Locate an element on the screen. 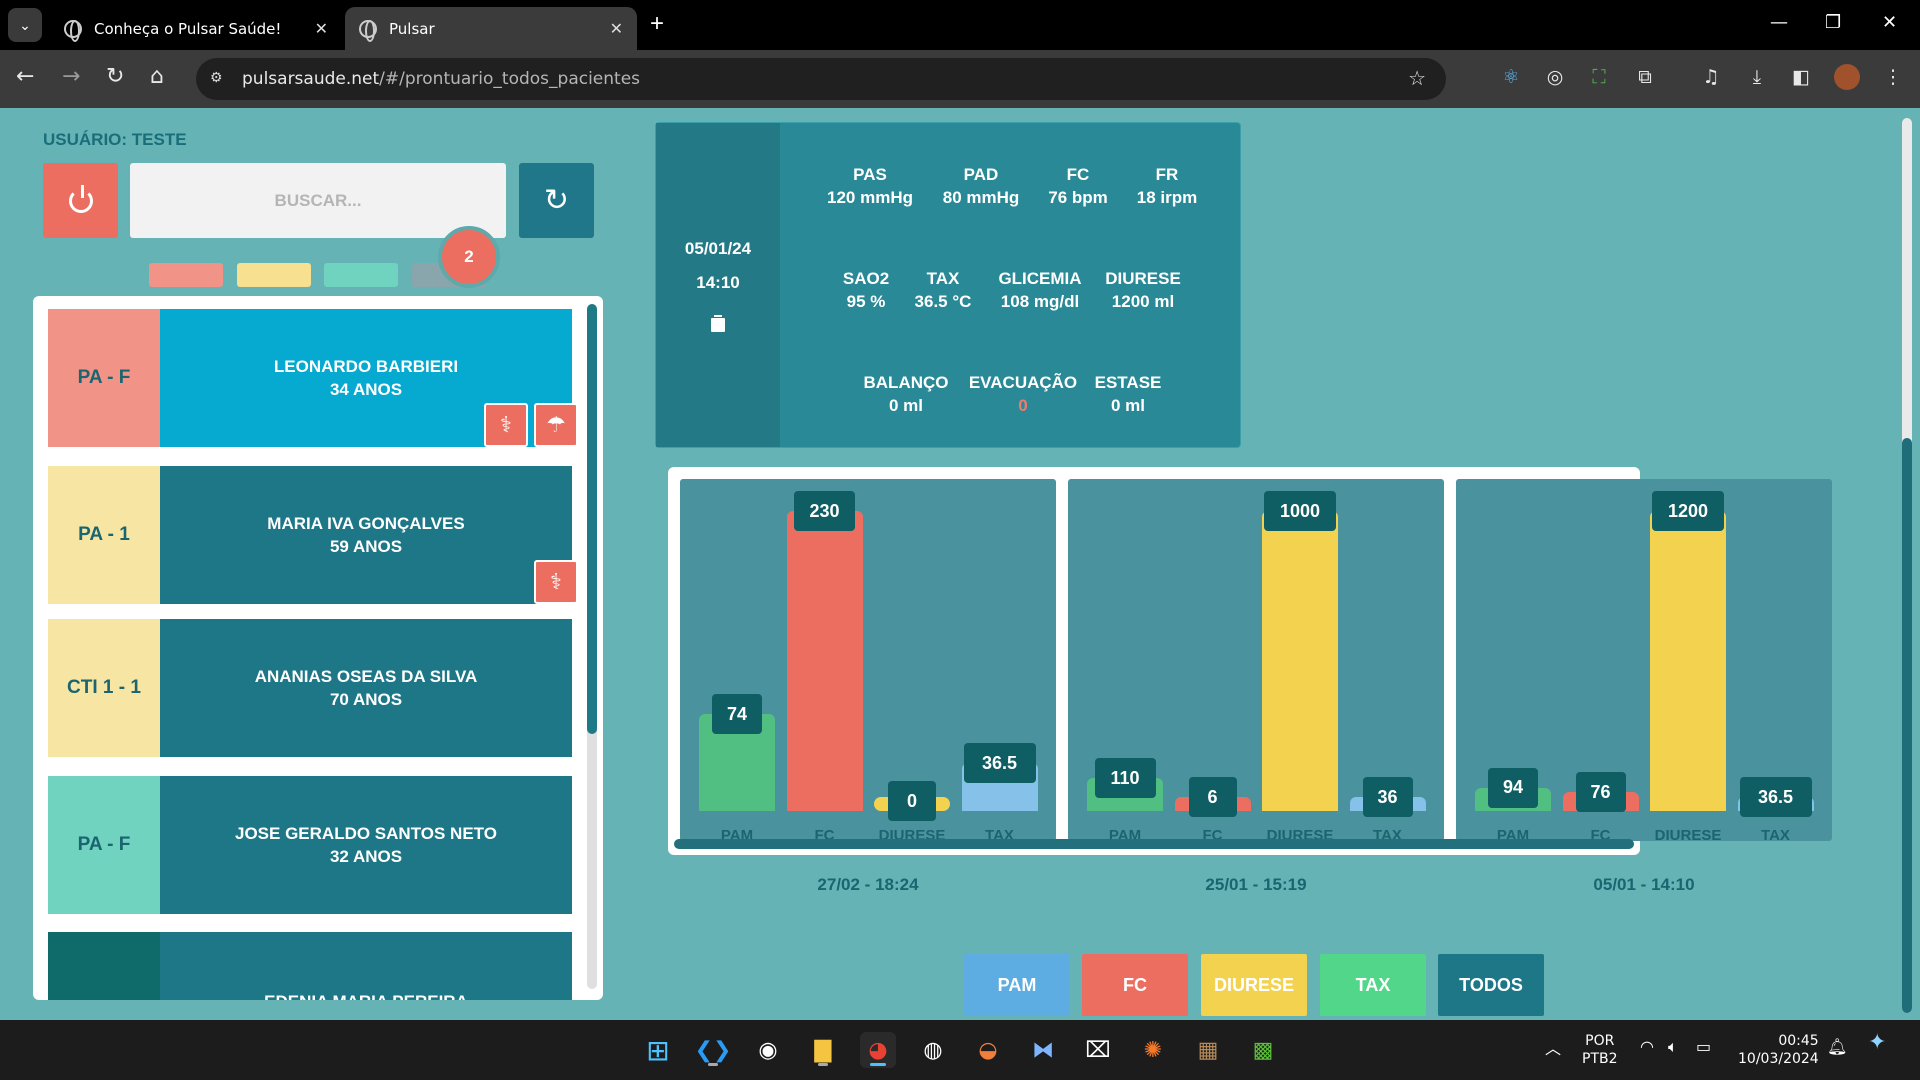 The width and height of the screenshot is (1920, 1080). patient-card: EDENIA MARIA PEREIRA is located at coordinates (310, 966).